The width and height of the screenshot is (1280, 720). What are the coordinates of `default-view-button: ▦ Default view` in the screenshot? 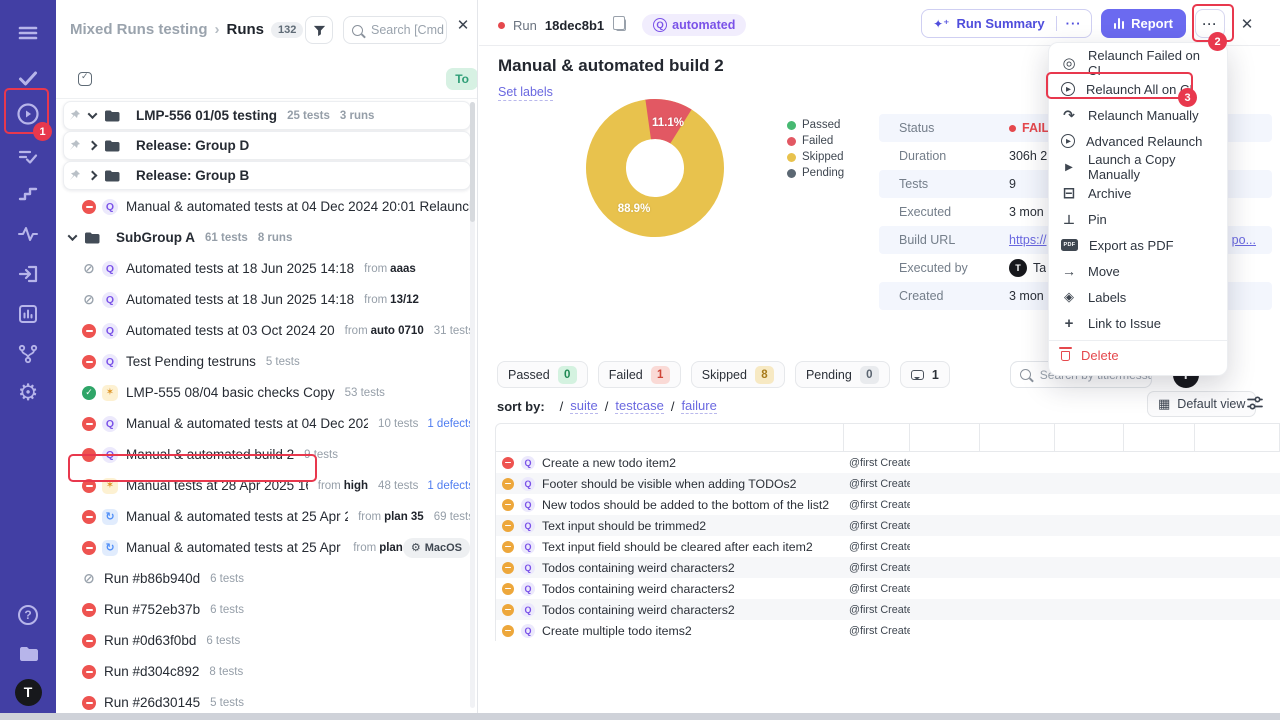 It's located at (1202, 404).